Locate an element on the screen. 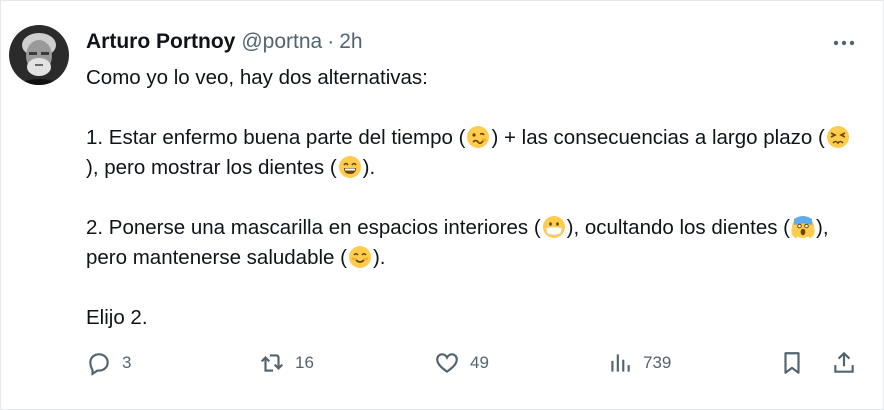 The image size is (884, 410). share-icon is located at coordinates (844, 362).